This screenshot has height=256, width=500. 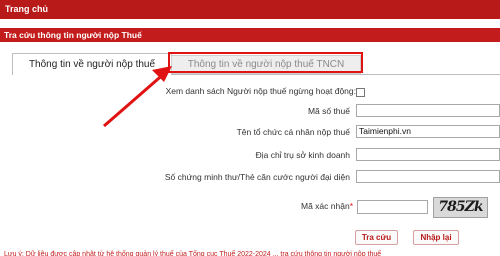 I want to click on top-navigation-bar: Trang chủ, so click(x=250, y=9).